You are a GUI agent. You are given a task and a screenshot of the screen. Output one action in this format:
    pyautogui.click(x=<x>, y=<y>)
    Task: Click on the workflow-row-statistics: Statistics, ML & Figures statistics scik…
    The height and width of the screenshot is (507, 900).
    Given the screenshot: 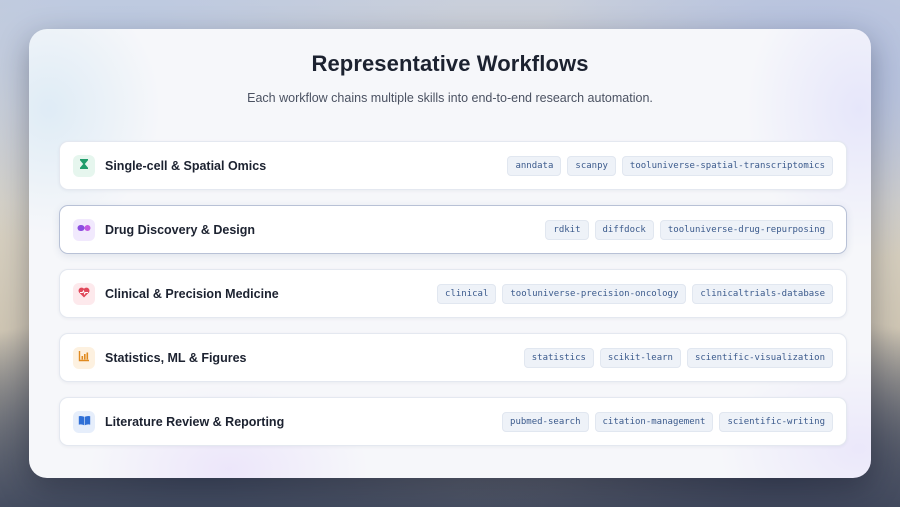 What is the action you would take?
    pyautogui.click(x=453, y=357)
    